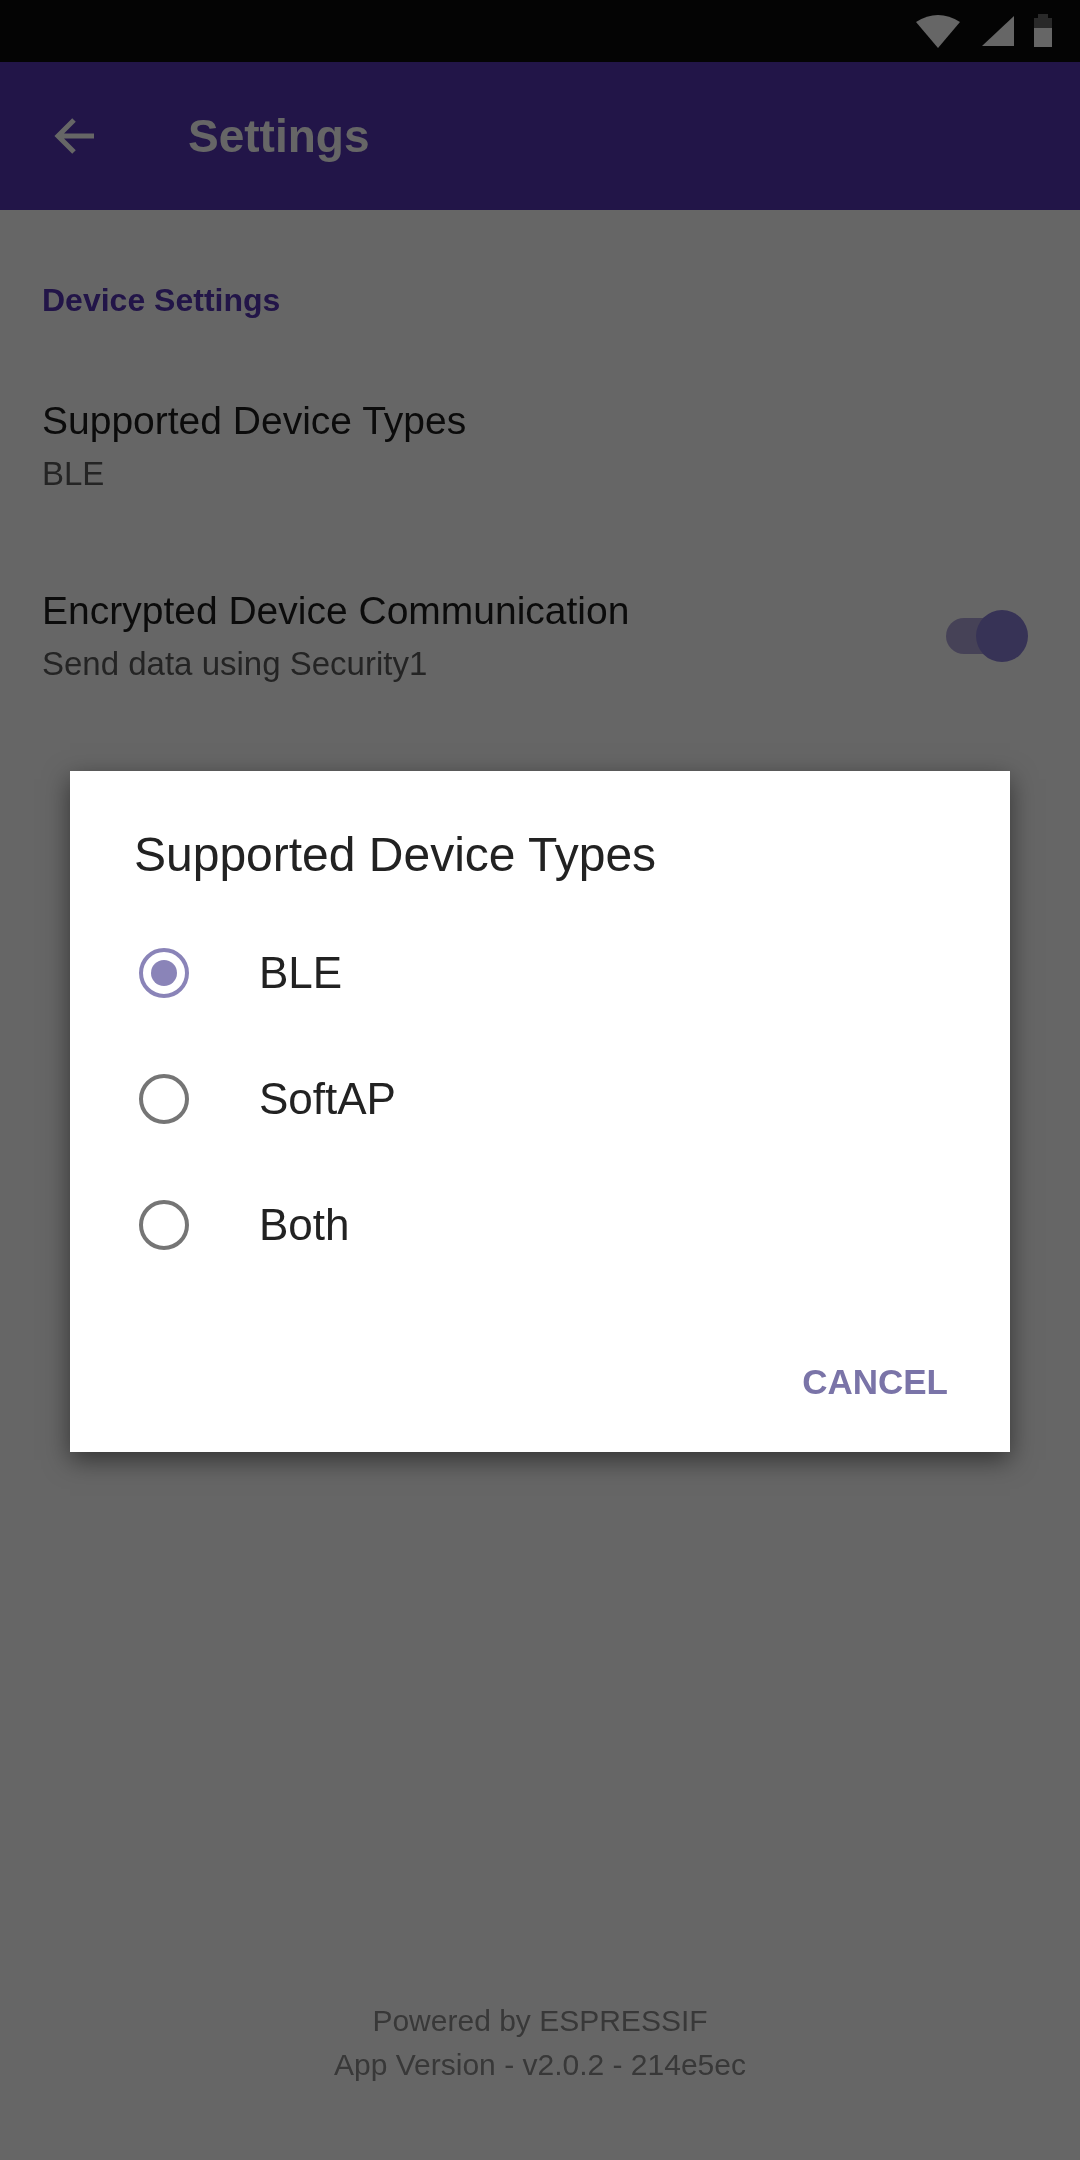  Describe the element at coordinates (235, 664) in the screenshot. I see `setting-summary: Send data using Security1` at that location.